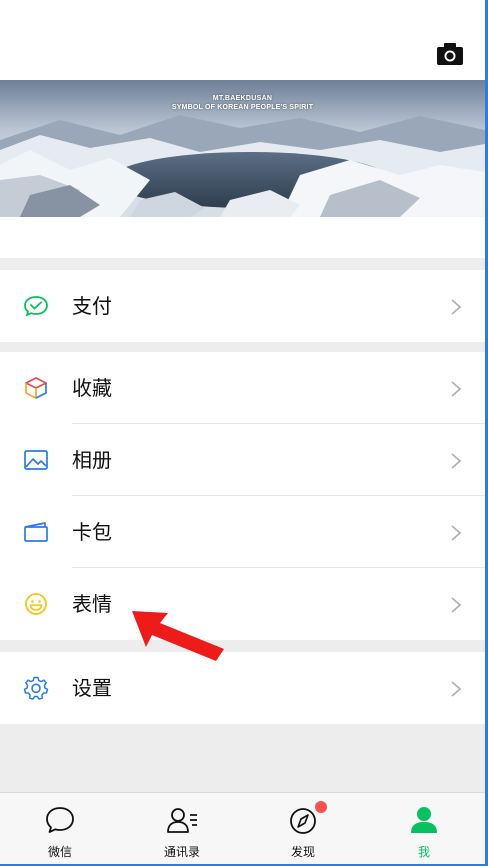 The height and width of the screenshot is (866, 488). I want to click on notification-badge, so click(321, 807).